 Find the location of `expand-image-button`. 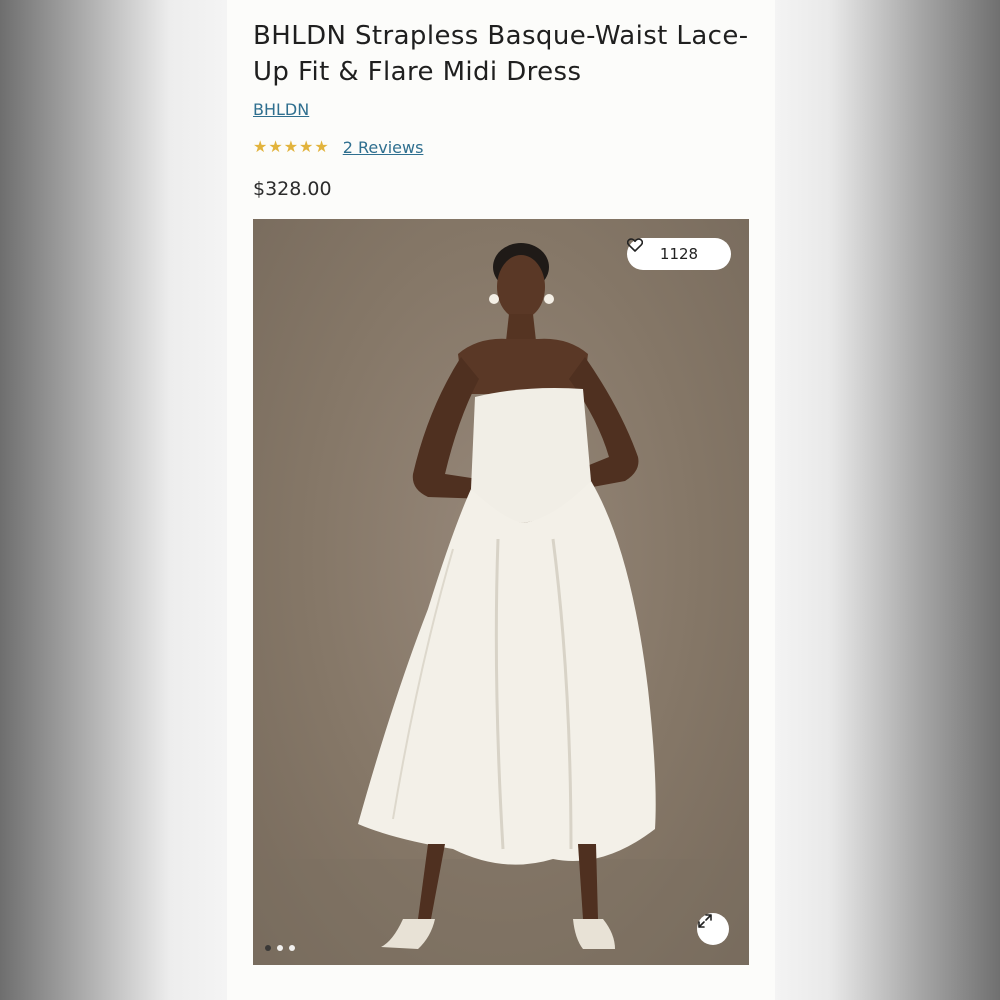

expand-image-button is located at coordinates (713, 929).